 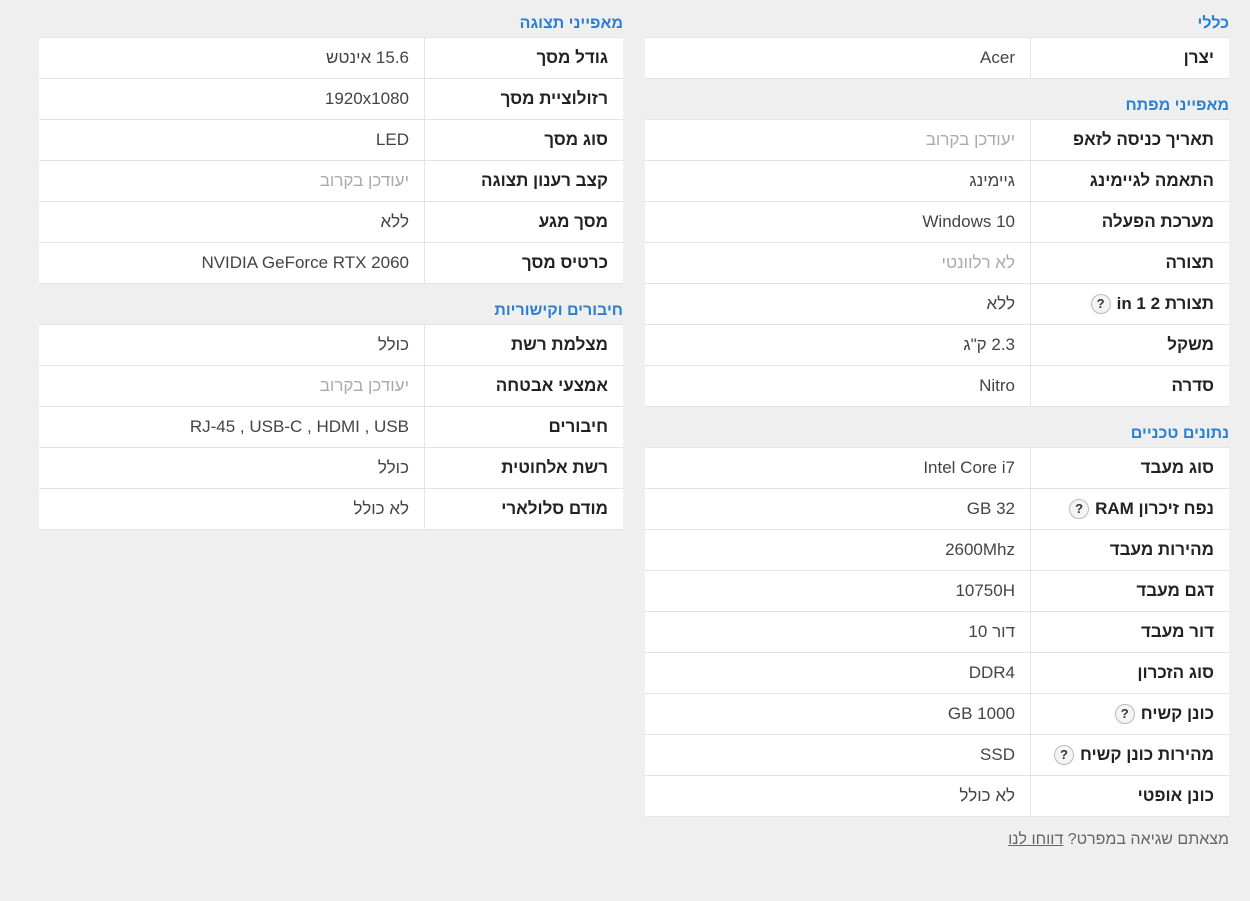 I want to click on spec-label-text: דגם מעבד, so click(x=1175, y=590).